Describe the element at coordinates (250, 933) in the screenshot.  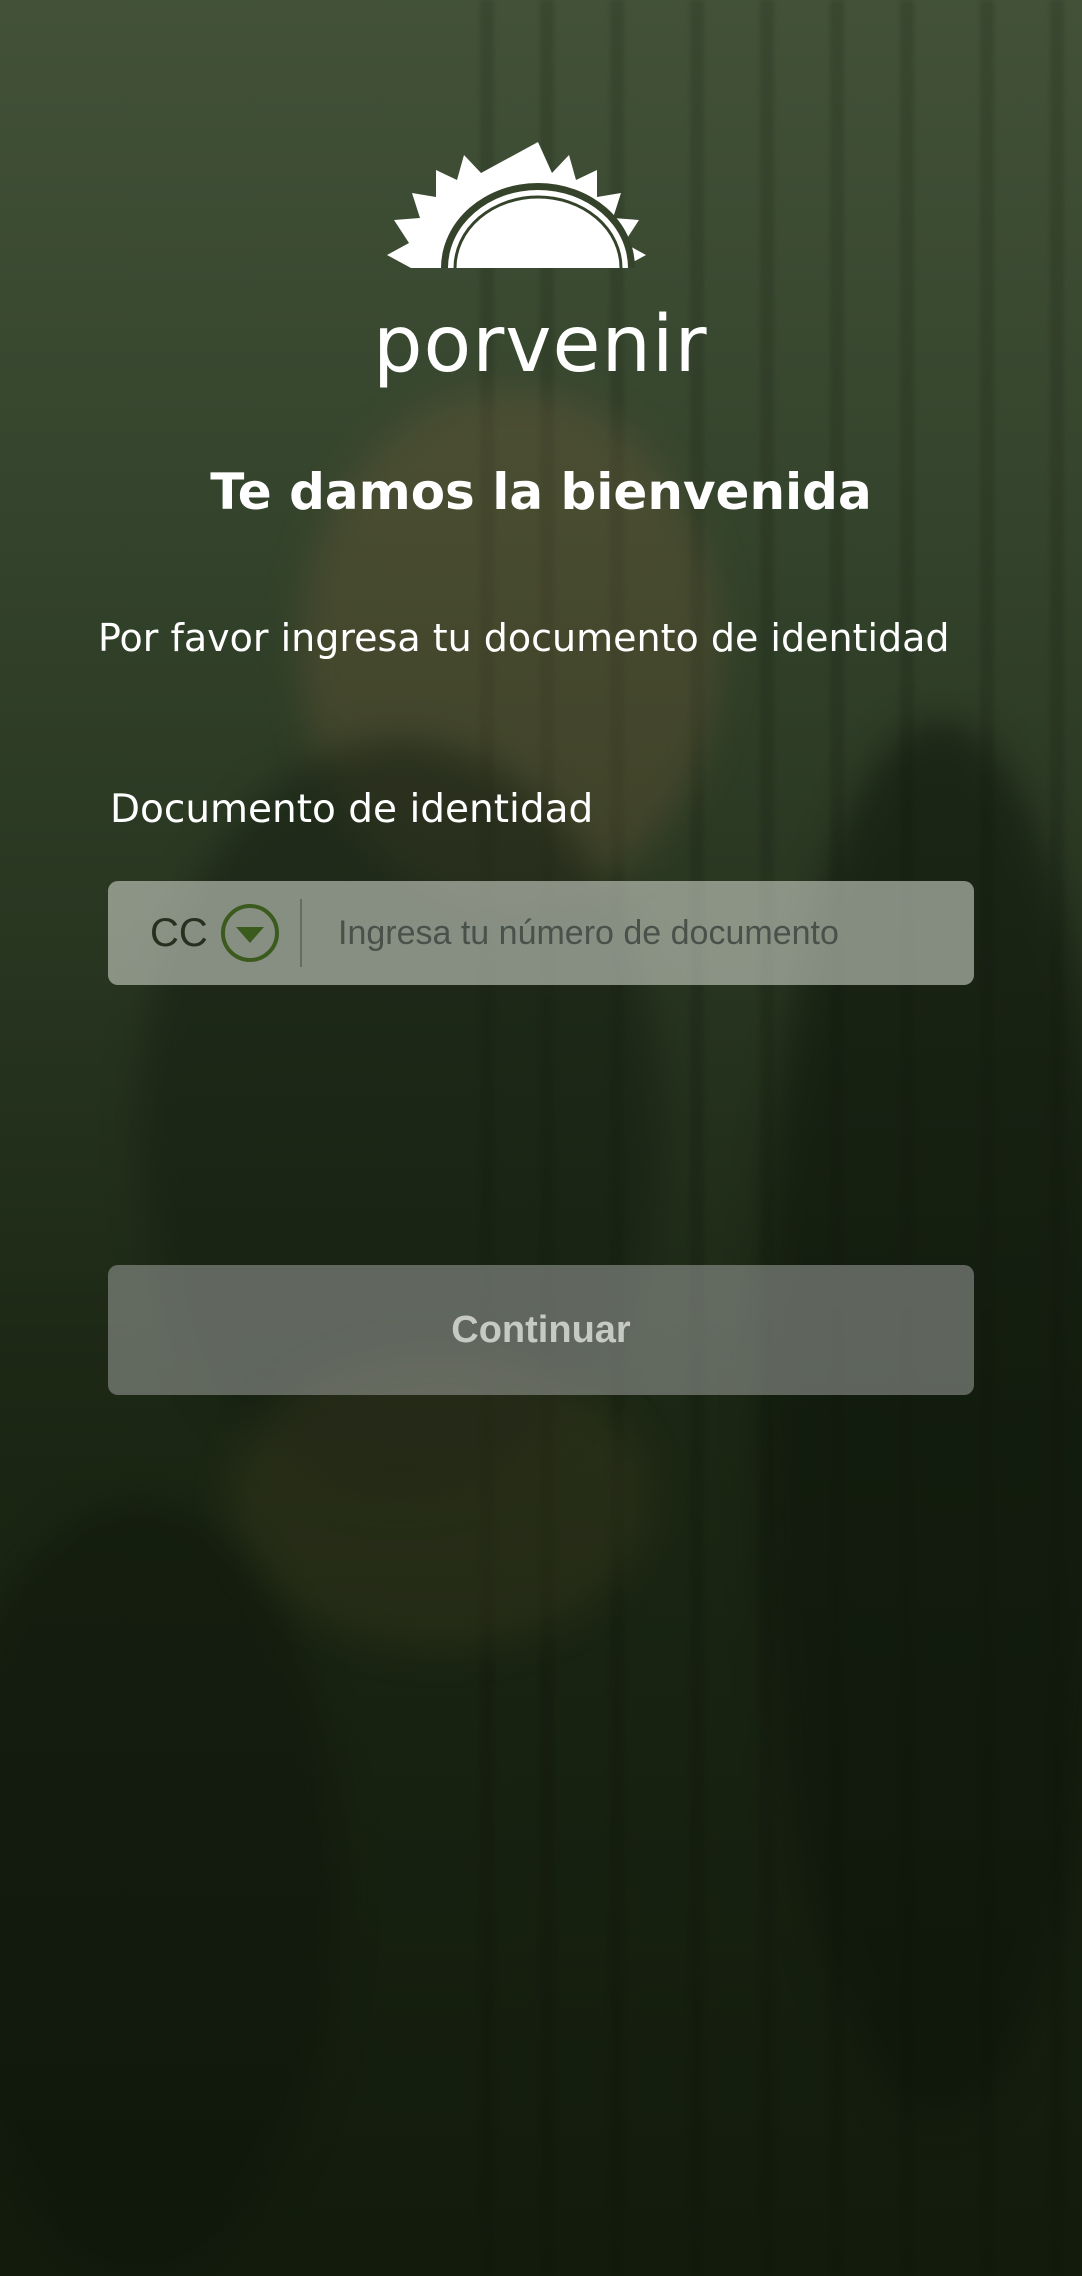
I see `chevron-down-circle-icon` at that location.